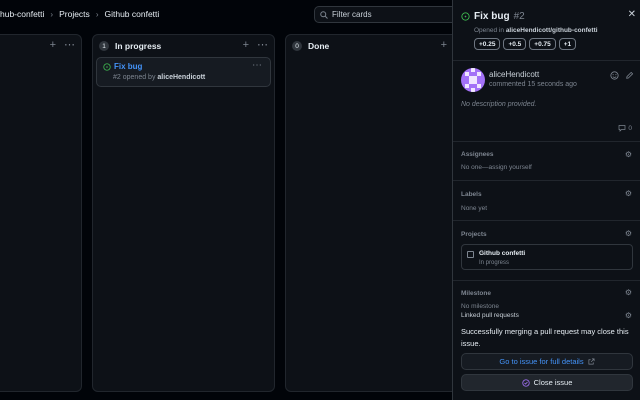 The width and height of the screenshot is (640, 400). Describe the element at coordinates (487, 44) in the screenshot. I see `chip-button: +0.25` at that location.